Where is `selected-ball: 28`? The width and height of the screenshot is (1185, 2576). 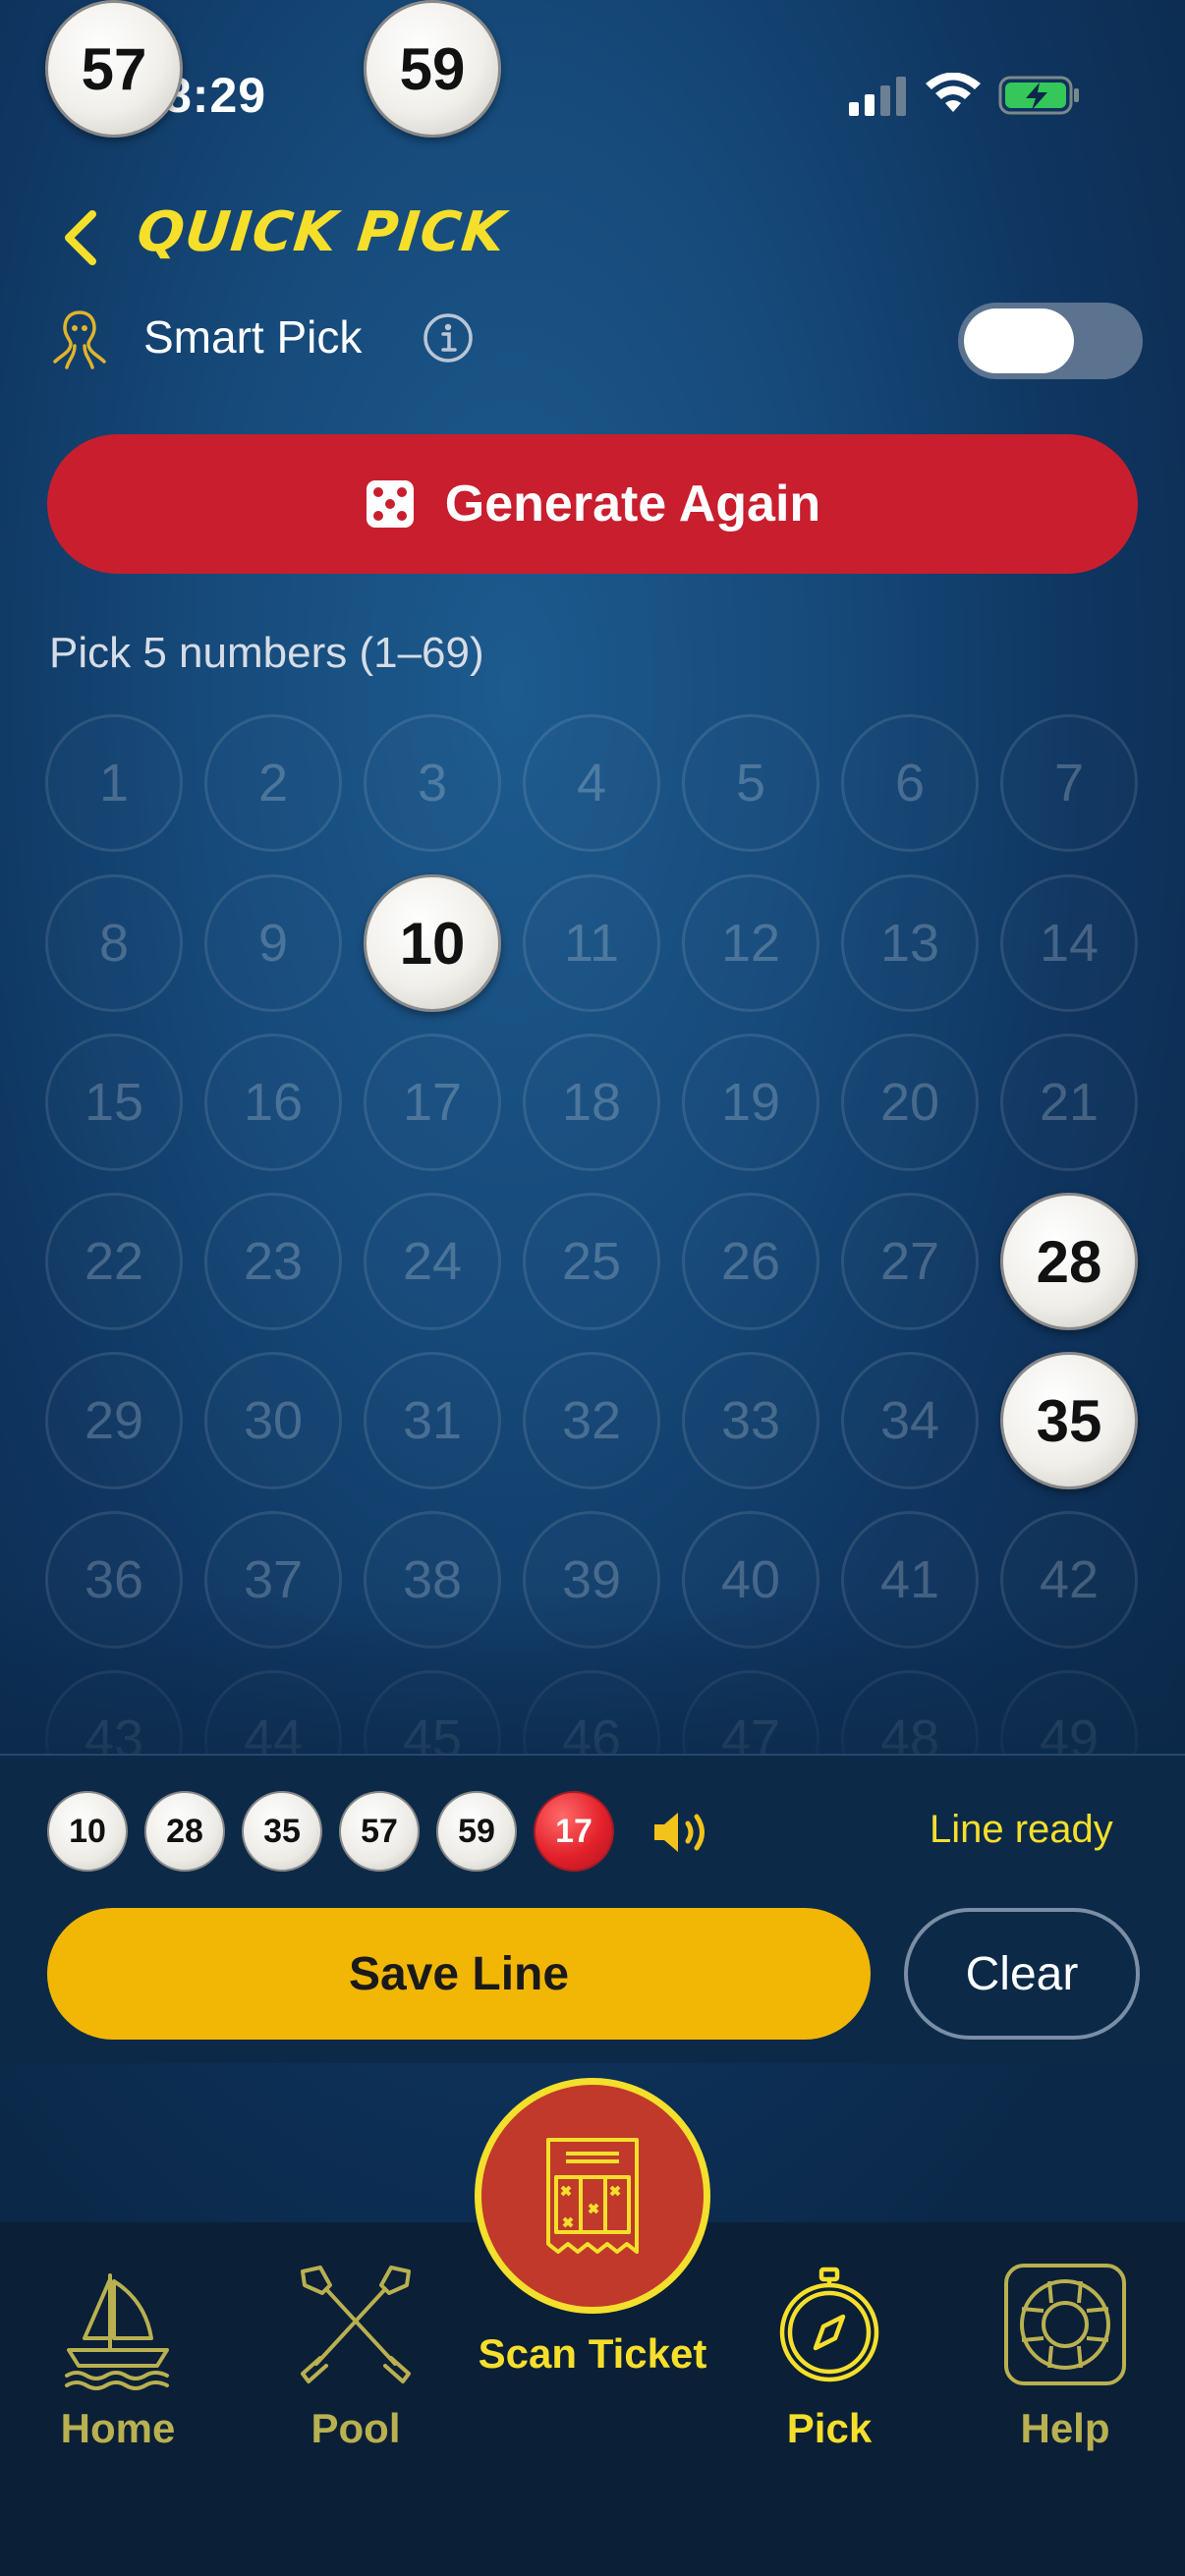
selected-ball: 28 is located at coordinates (184, 1831).